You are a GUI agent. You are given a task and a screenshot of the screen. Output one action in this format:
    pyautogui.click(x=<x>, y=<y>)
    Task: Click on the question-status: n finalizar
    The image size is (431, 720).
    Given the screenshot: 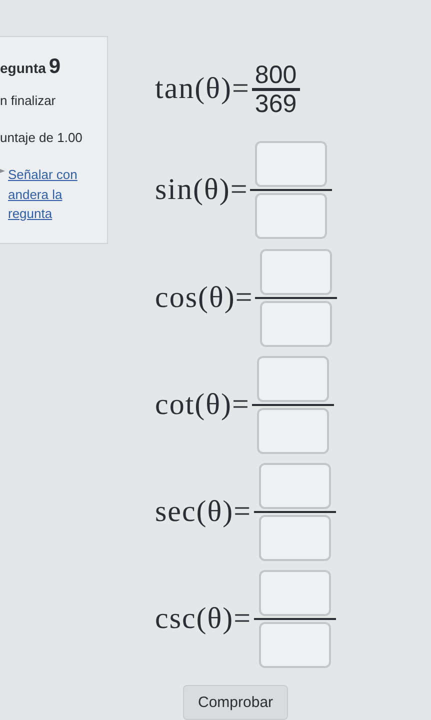 What is the action you would take?
    pyautogui.click(x=28, y=100)
    